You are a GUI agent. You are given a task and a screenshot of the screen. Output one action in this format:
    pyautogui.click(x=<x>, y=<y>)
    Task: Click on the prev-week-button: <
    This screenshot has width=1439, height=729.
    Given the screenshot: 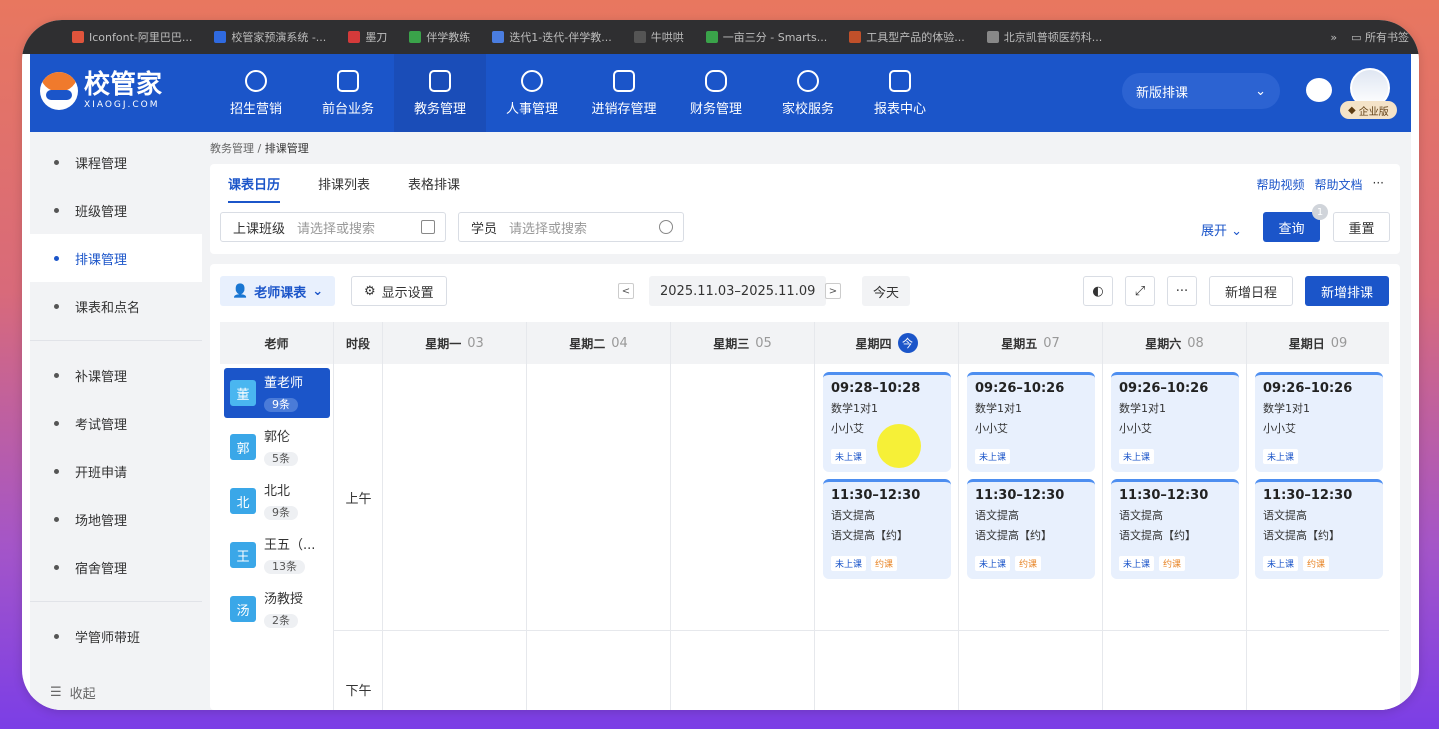 What is the action you would take?
    pyautogui.click(x=626, y=291)
    